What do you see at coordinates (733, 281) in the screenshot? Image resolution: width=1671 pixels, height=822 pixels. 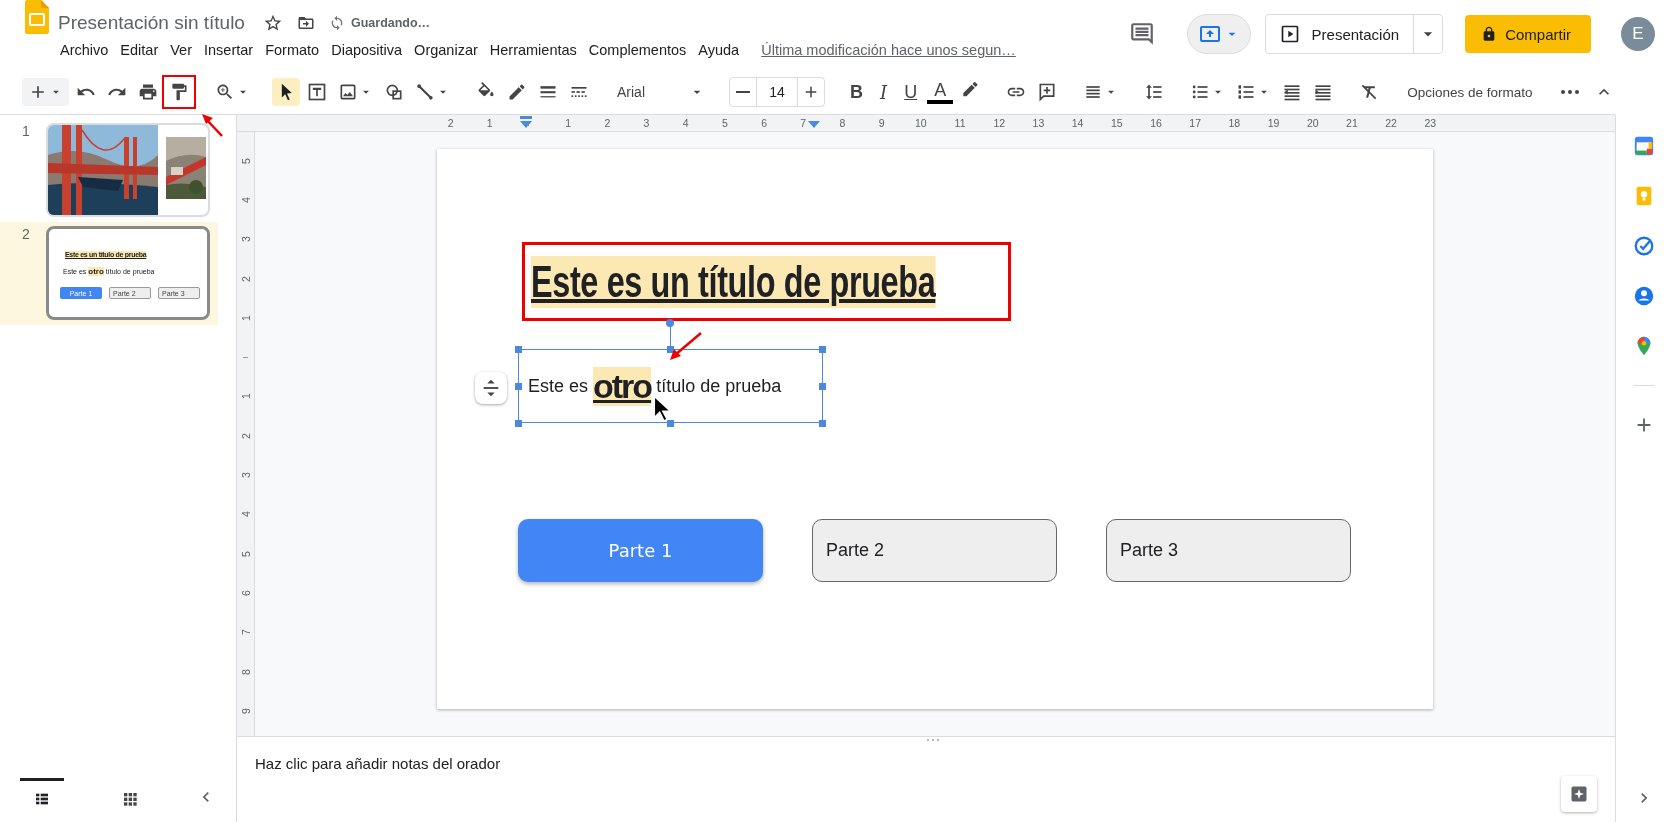 I see `slide-title: Este es un título de prueba` at bounding box center [733, 281].